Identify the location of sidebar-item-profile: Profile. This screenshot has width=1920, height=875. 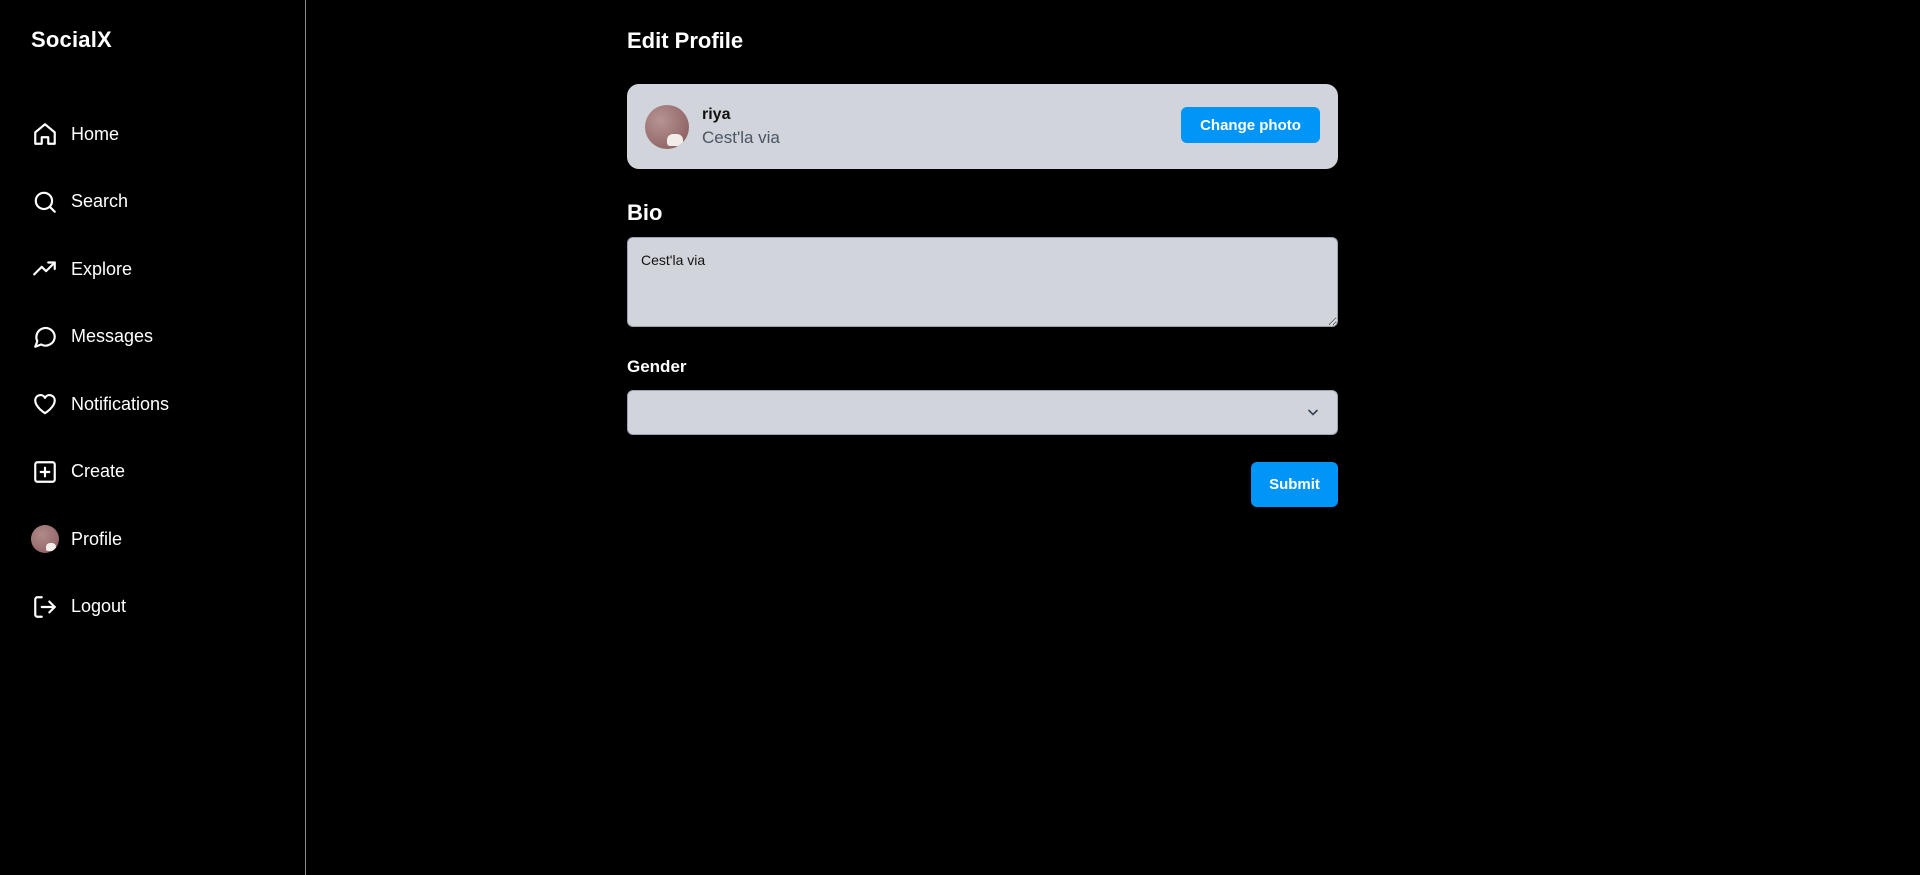
(100, 539).